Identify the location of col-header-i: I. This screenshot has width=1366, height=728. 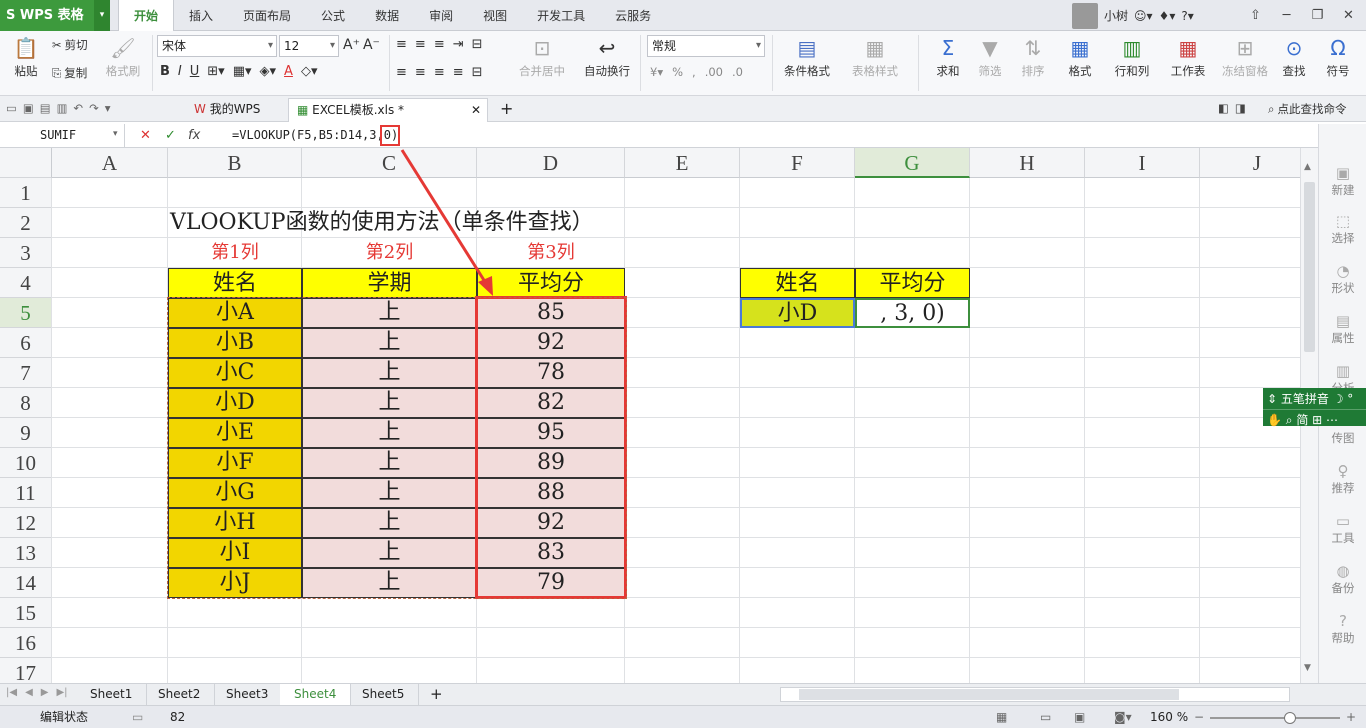
(1142, 163).